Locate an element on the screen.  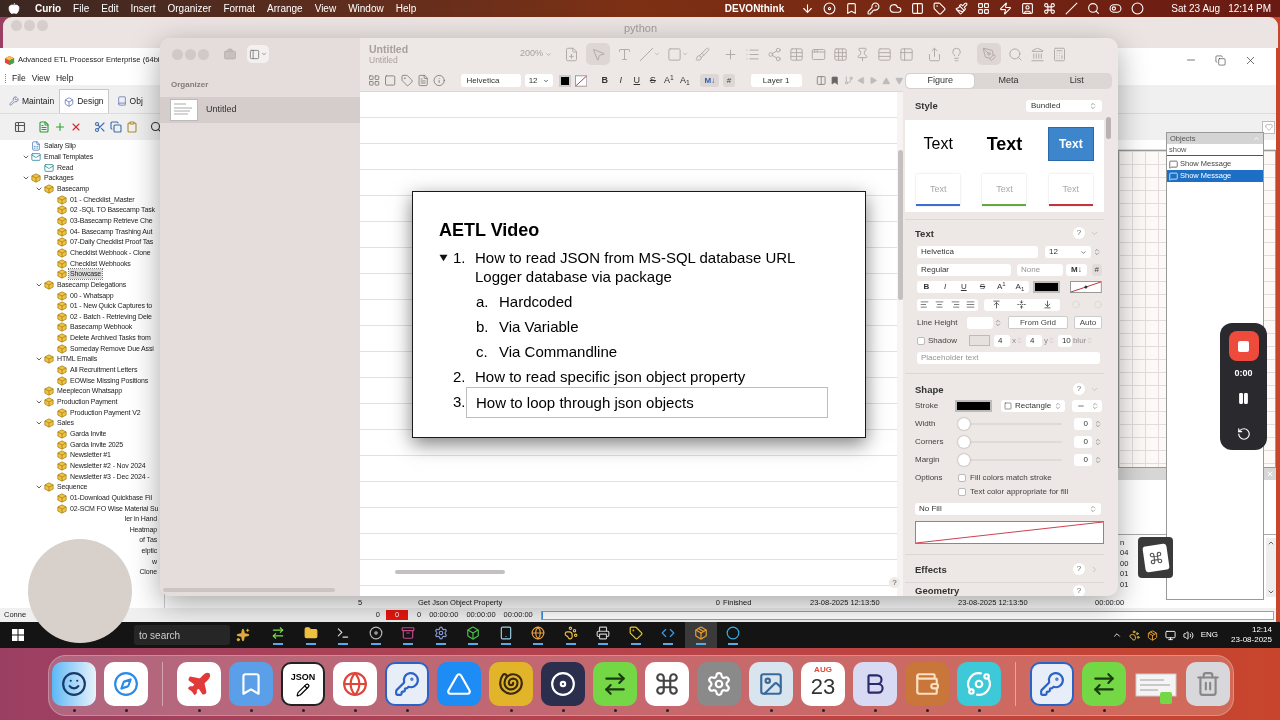
align-bottom-icon is located at coordinates (1047, 304).